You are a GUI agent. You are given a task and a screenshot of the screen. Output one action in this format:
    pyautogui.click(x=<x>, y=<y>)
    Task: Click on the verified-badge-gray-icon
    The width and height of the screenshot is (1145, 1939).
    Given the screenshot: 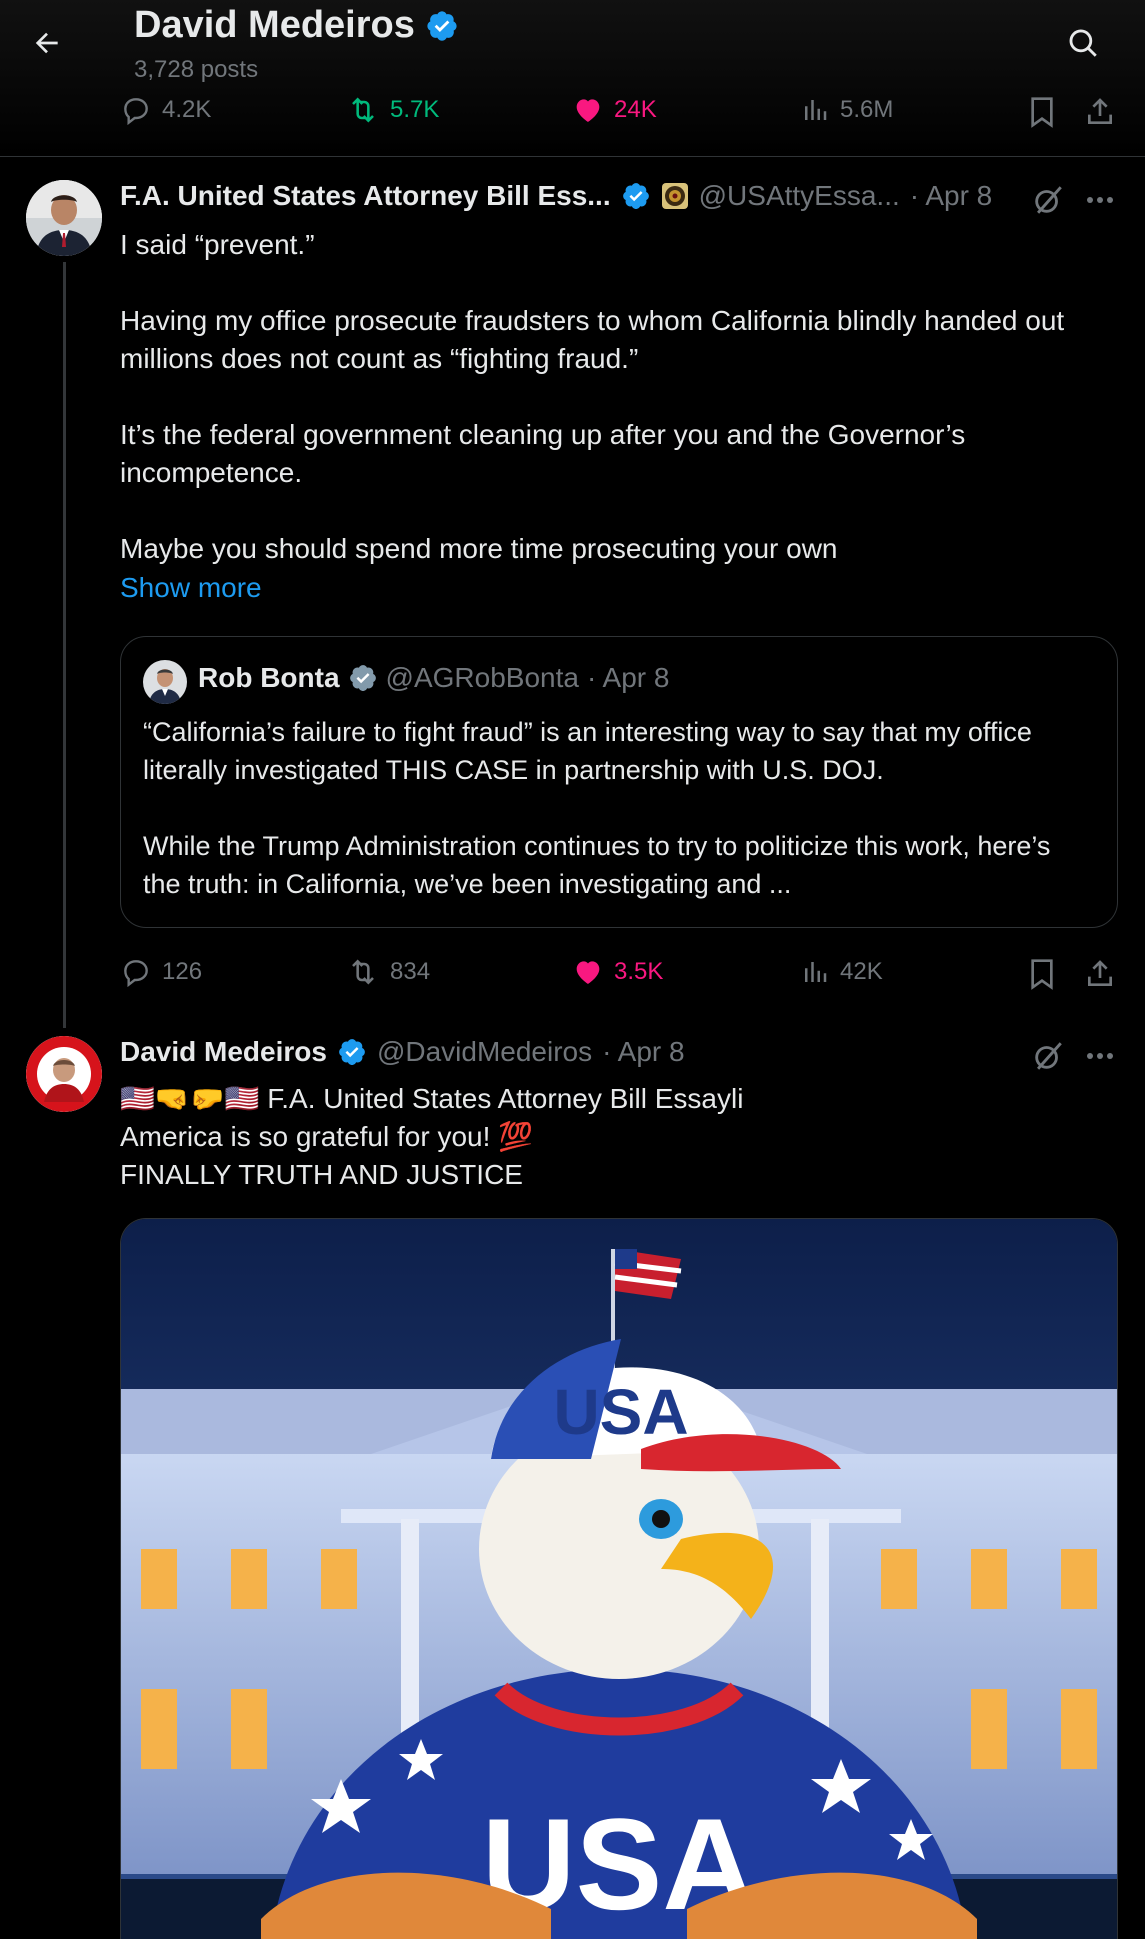 What is the action you would take?
    pyautogui.click(x=362, y=678)
    